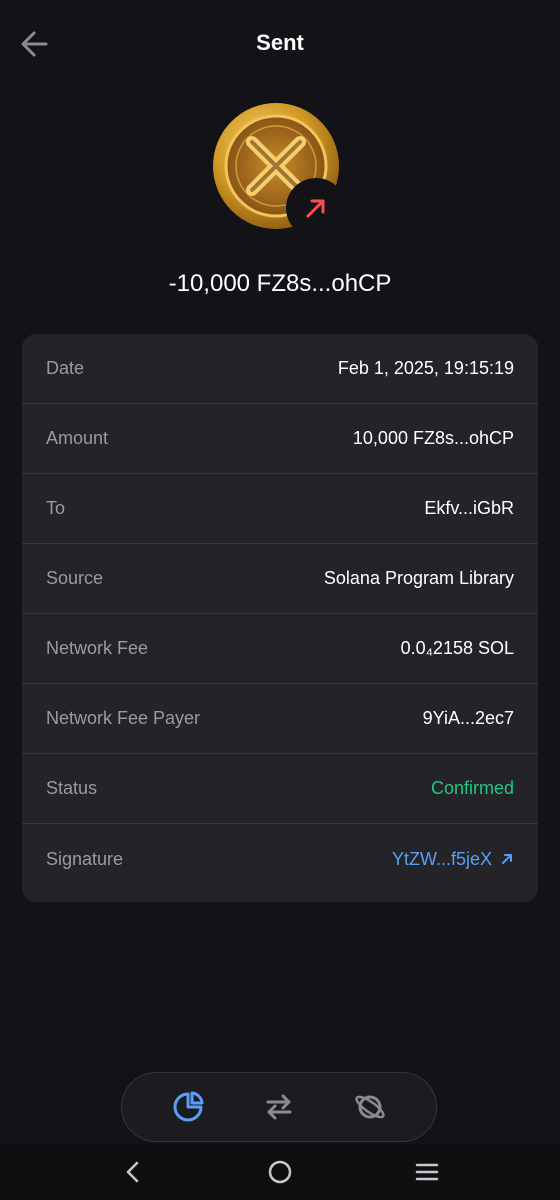 The width and height of the screenshot is (560, 1200). I want to click on system-nav-bar, so click(280, 1172).